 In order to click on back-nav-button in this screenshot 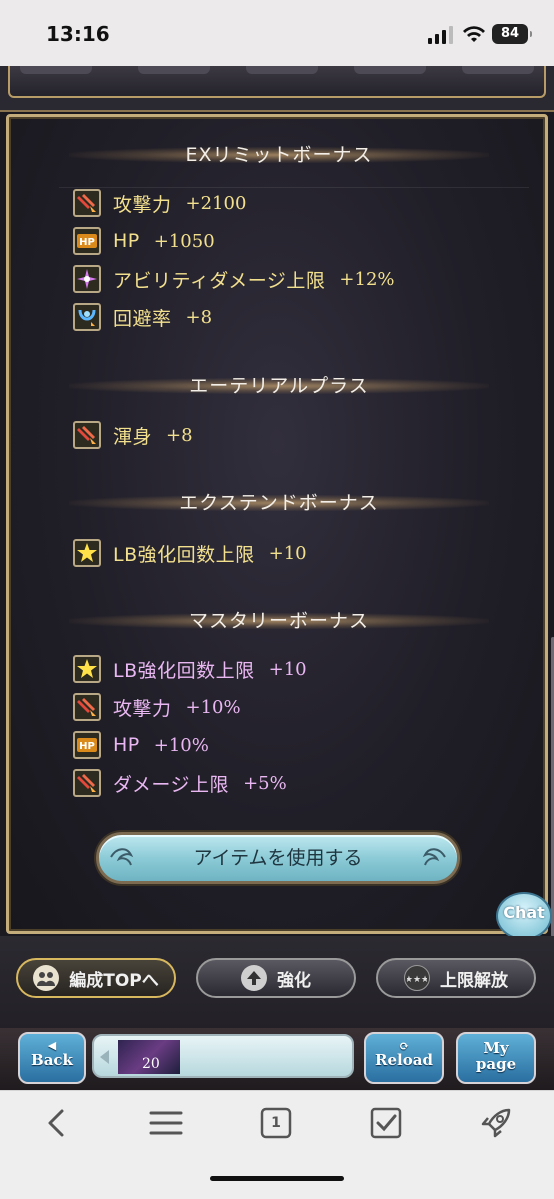, I will do `click(56, 1123)`.